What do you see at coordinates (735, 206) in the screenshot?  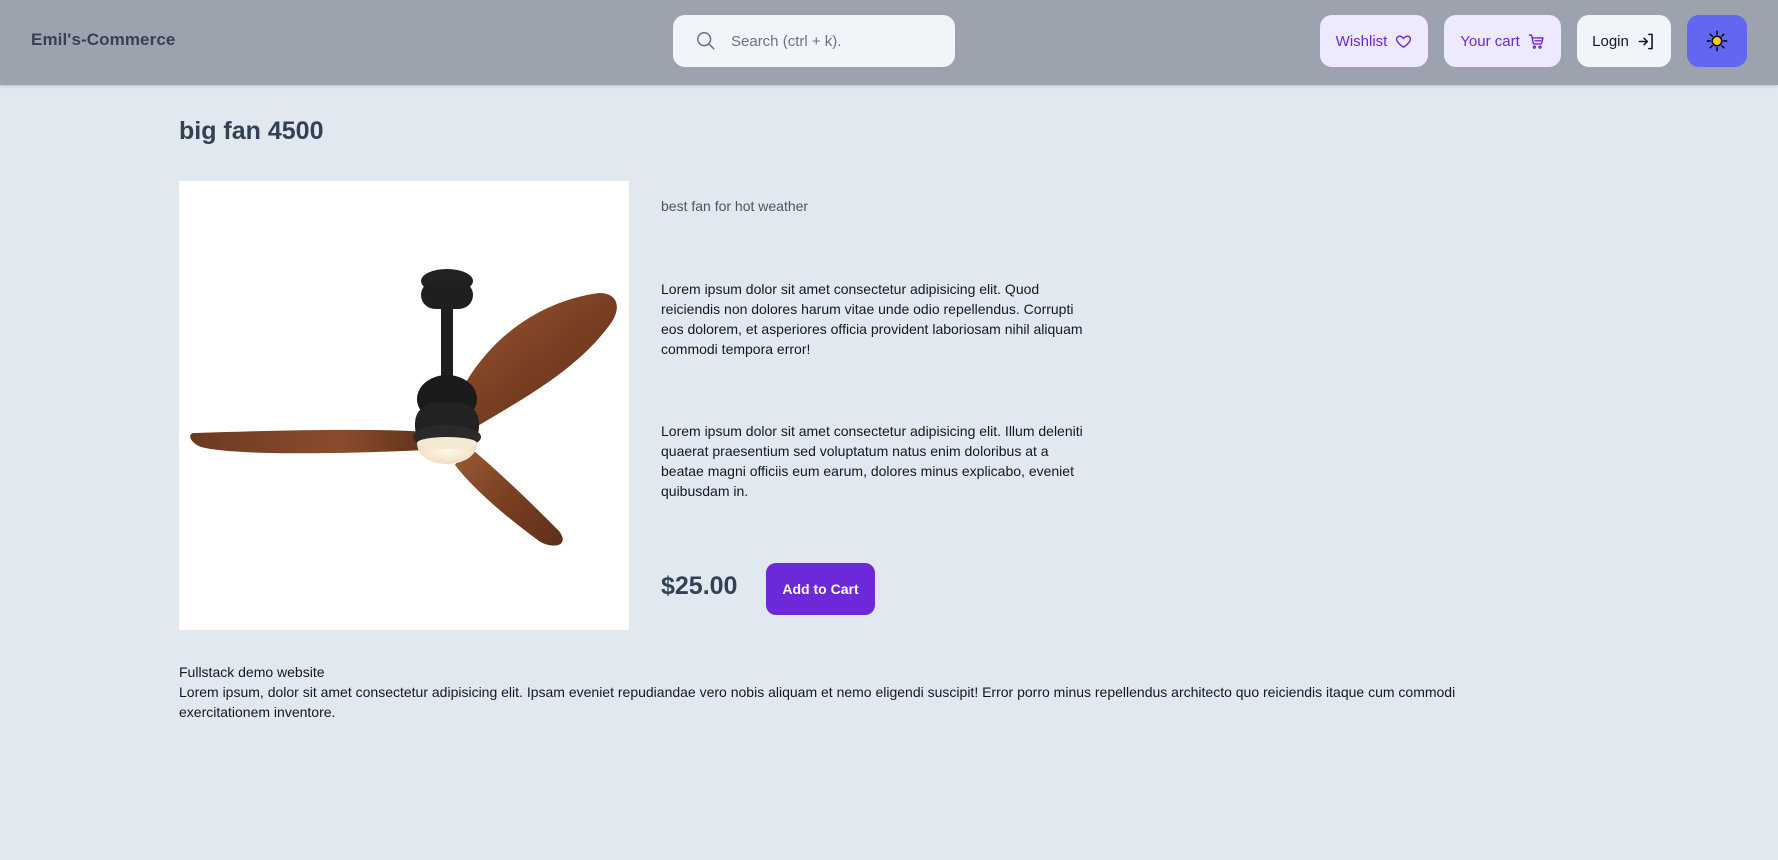 I see `product-subtitle: best fan for hot weather` at bounding box center [735, 206].